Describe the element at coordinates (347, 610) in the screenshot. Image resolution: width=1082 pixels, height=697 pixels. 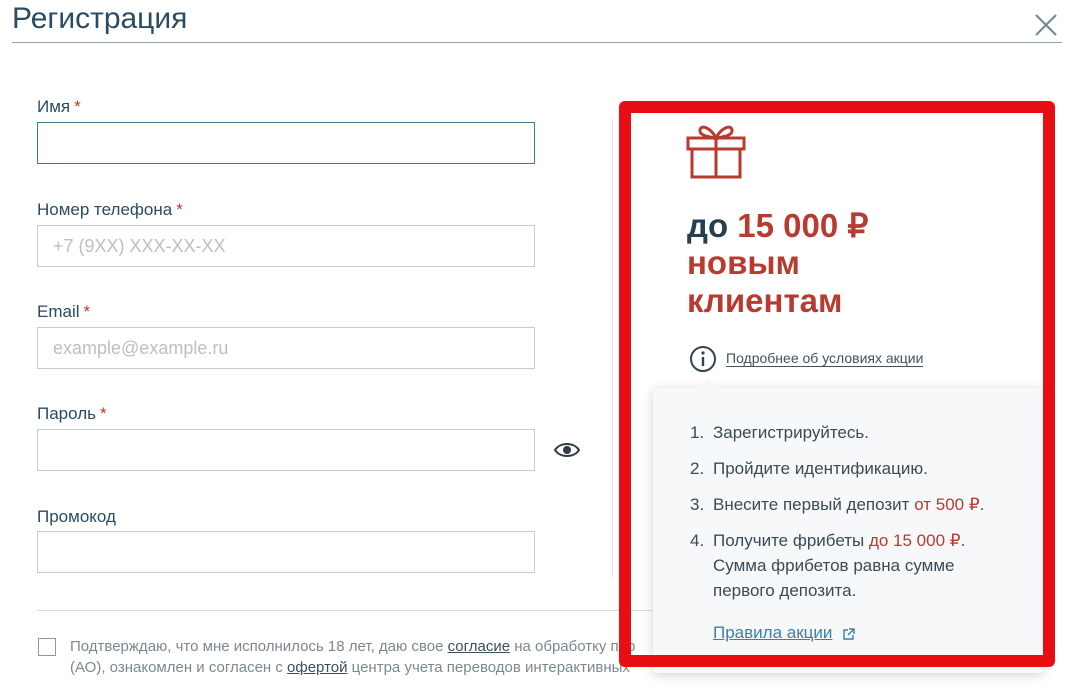
I see `form-divider` at that location.